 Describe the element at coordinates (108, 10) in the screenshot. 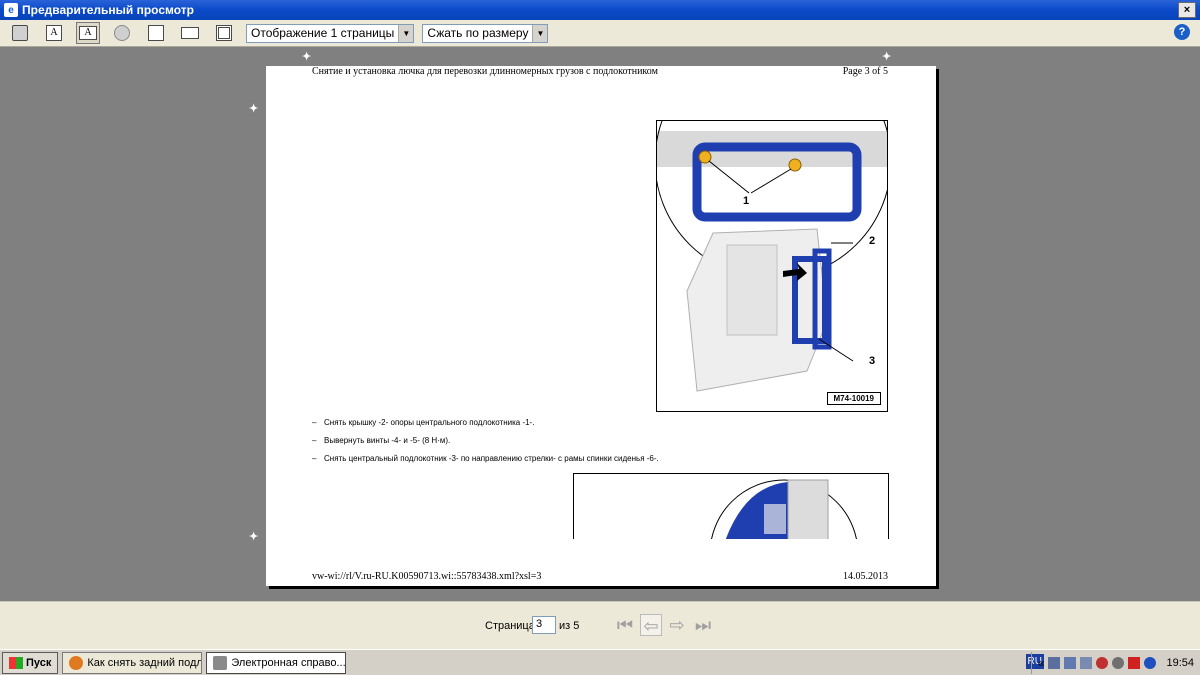

I see `window-title: Предварительный просмотр` at that location.